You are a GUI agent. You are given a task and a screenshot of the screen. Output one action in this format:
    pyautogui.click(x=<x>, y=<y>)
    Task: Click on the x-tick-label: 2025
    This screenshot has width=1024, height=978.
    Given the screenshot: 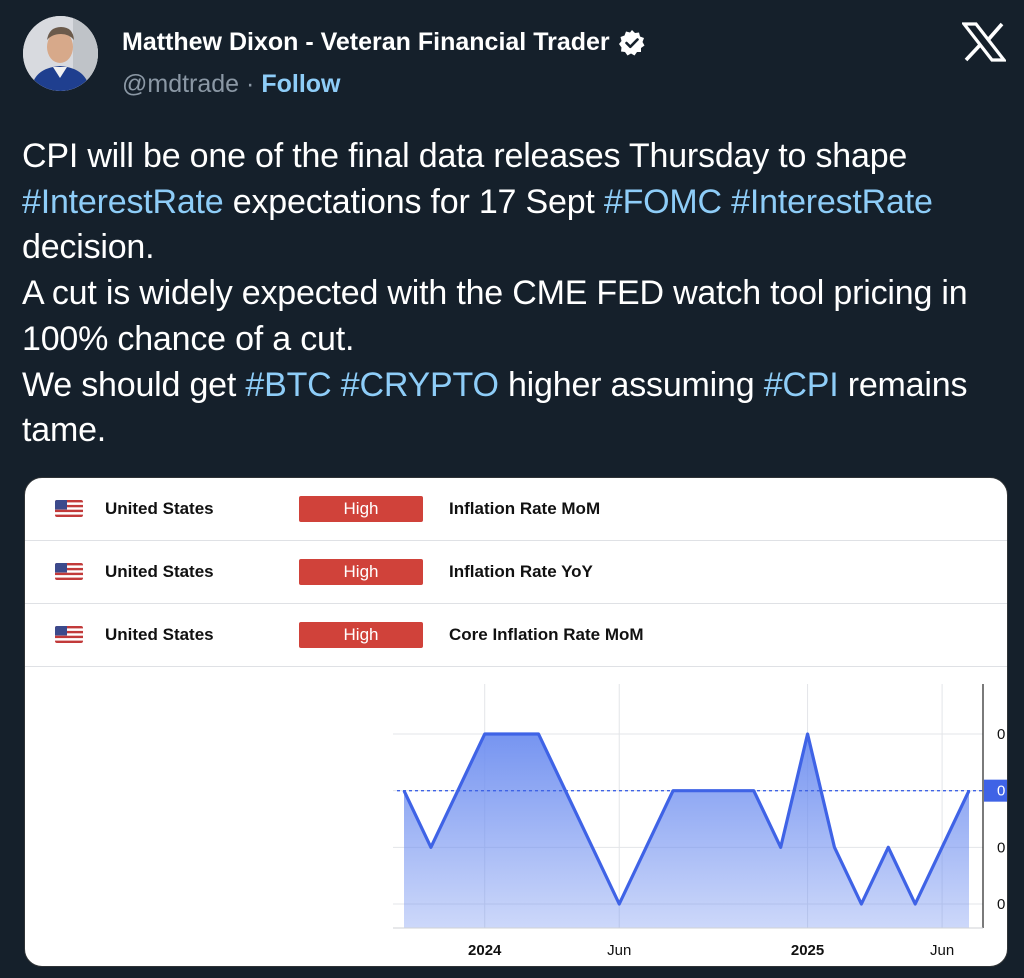 What is the action you would take?
    pyautogui.click(x=807, y=950)
    